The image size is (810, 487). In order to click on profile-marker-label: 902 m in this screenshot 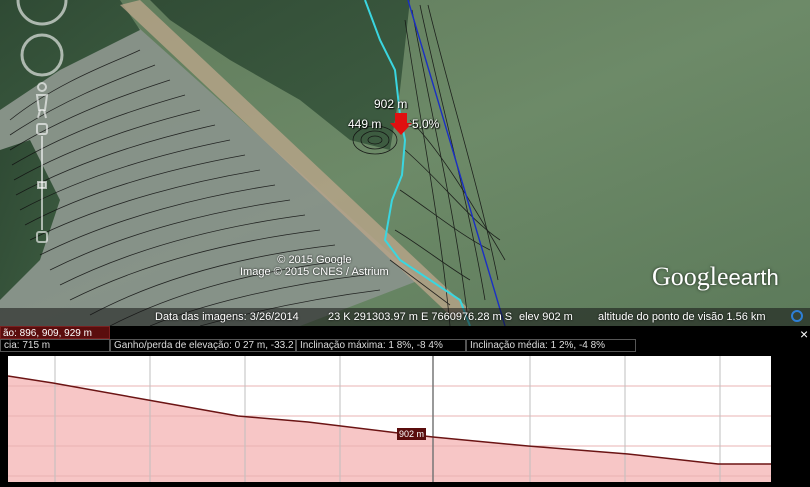, I will do `click(412, 434)`.